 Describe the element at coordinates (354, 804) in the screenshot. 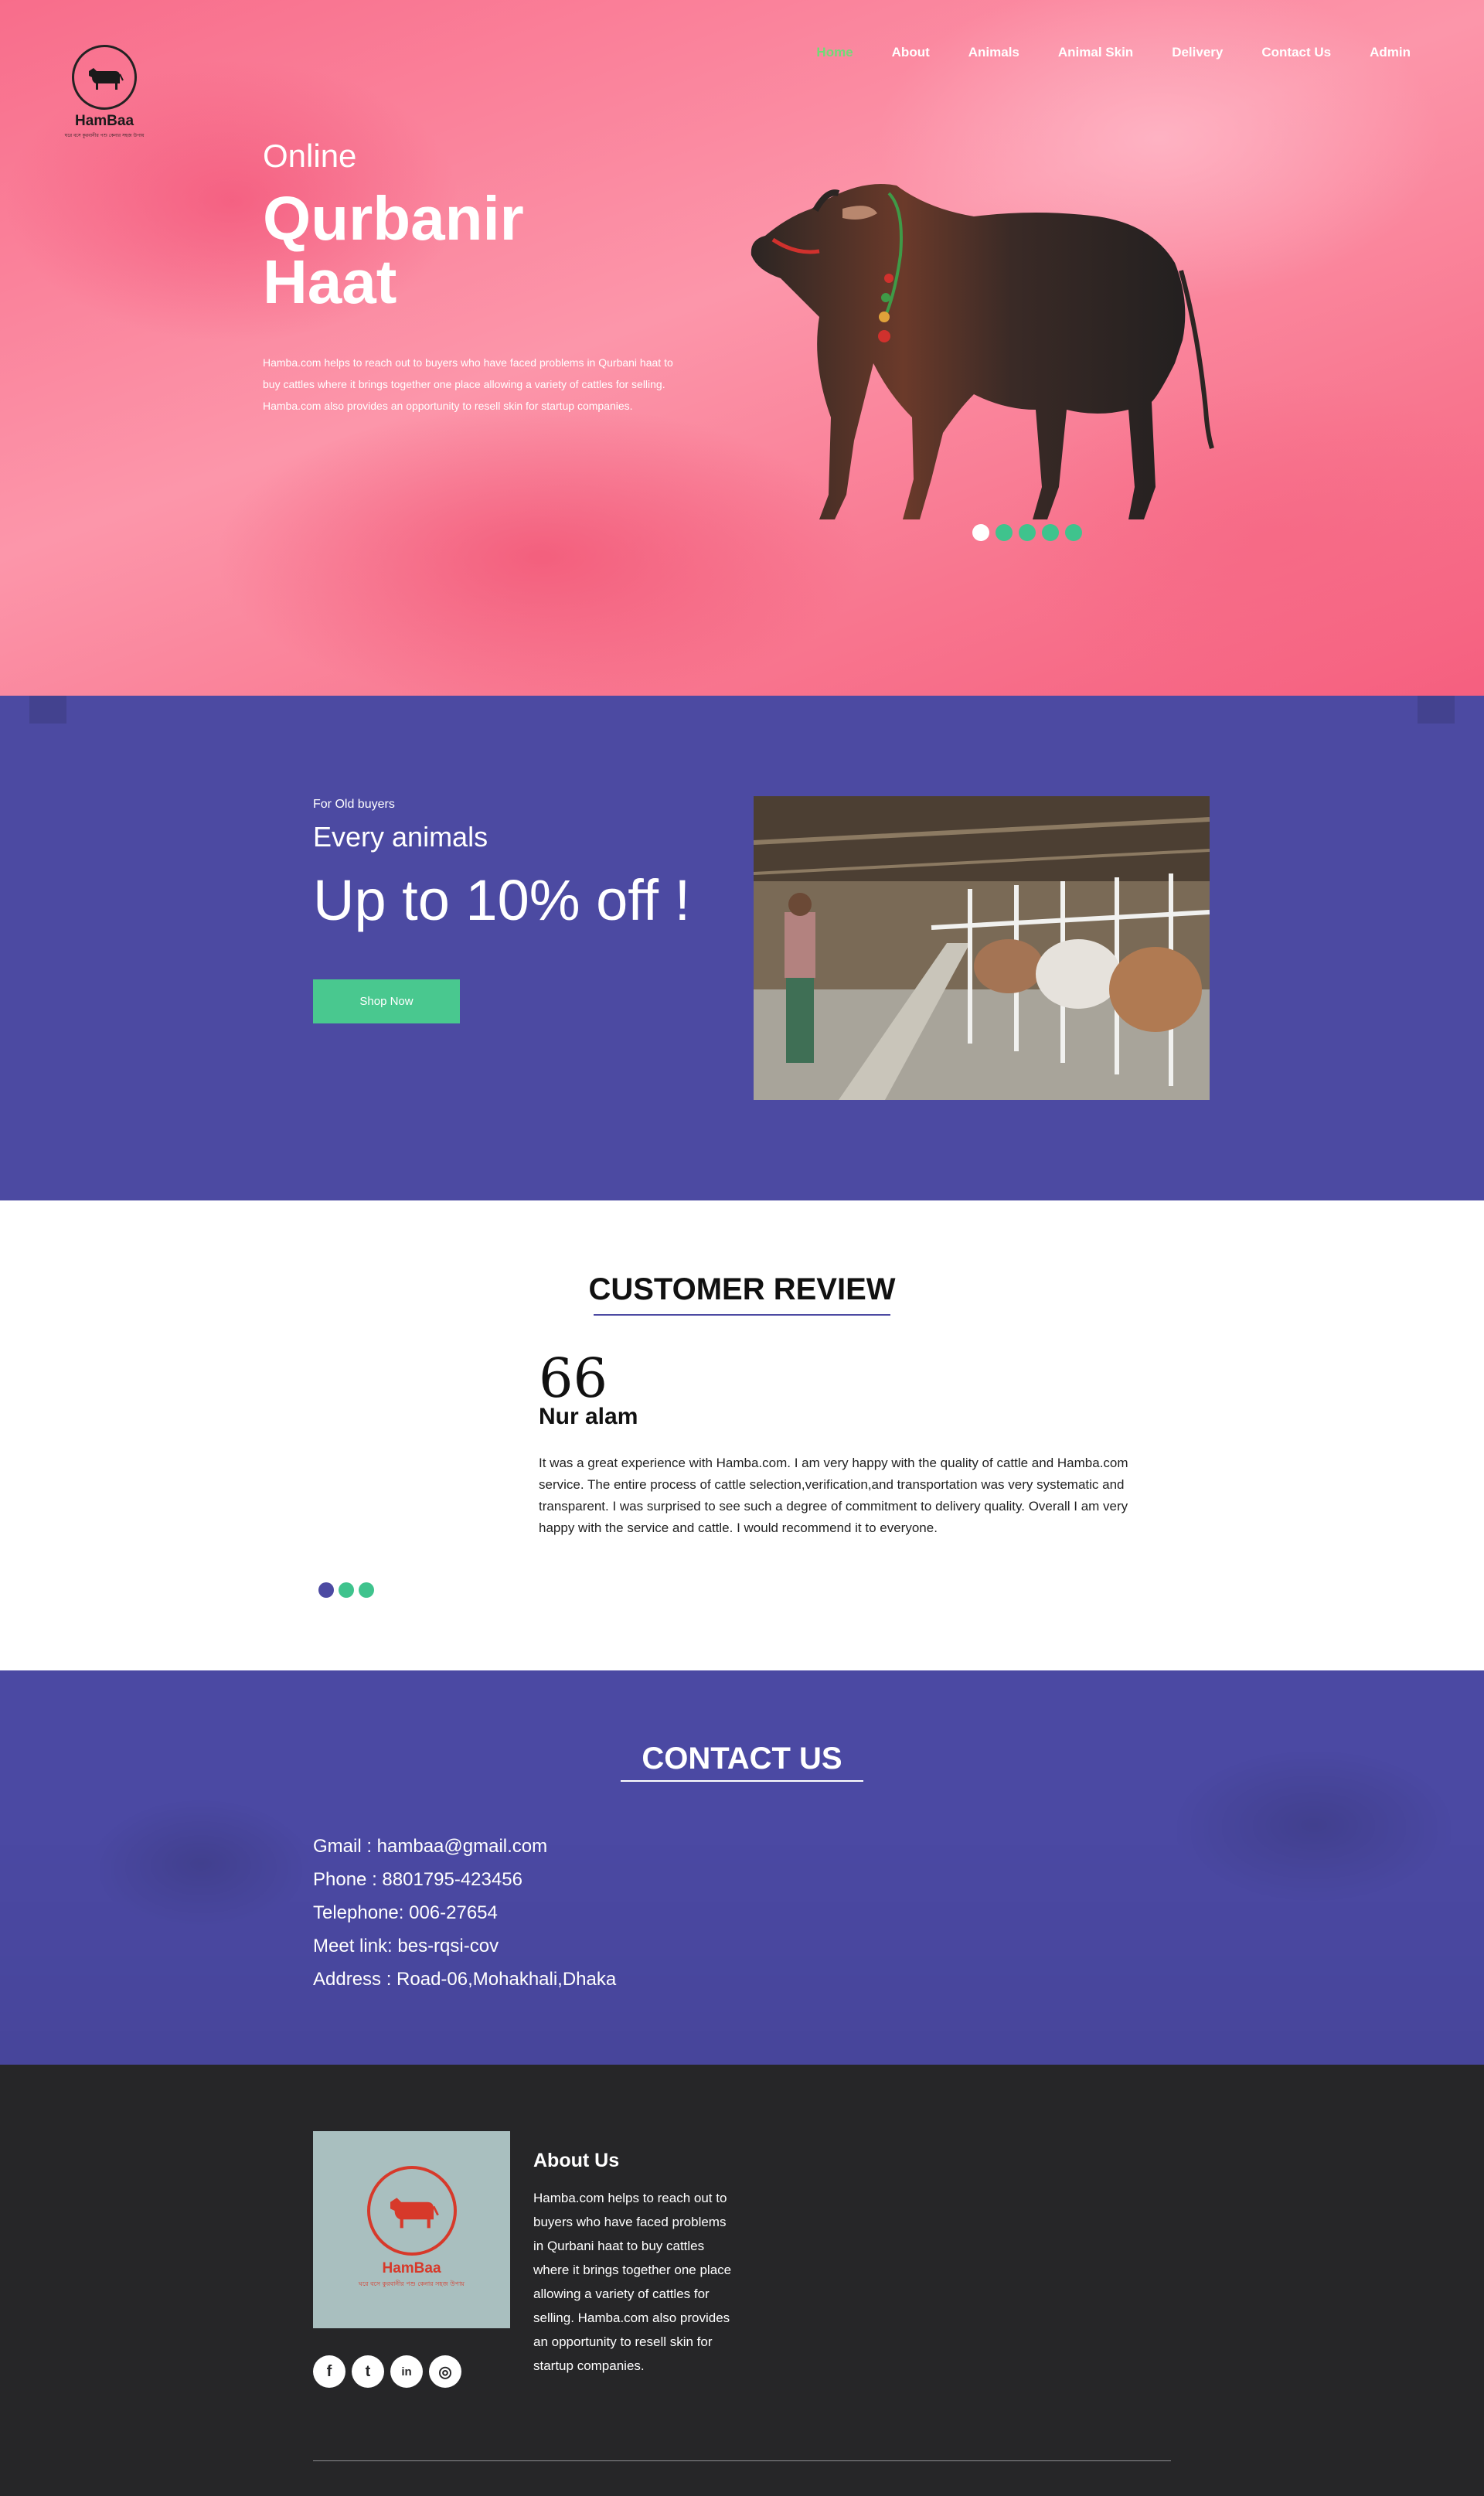

I see `offer-eyebrow: For Old buyers` at that location.